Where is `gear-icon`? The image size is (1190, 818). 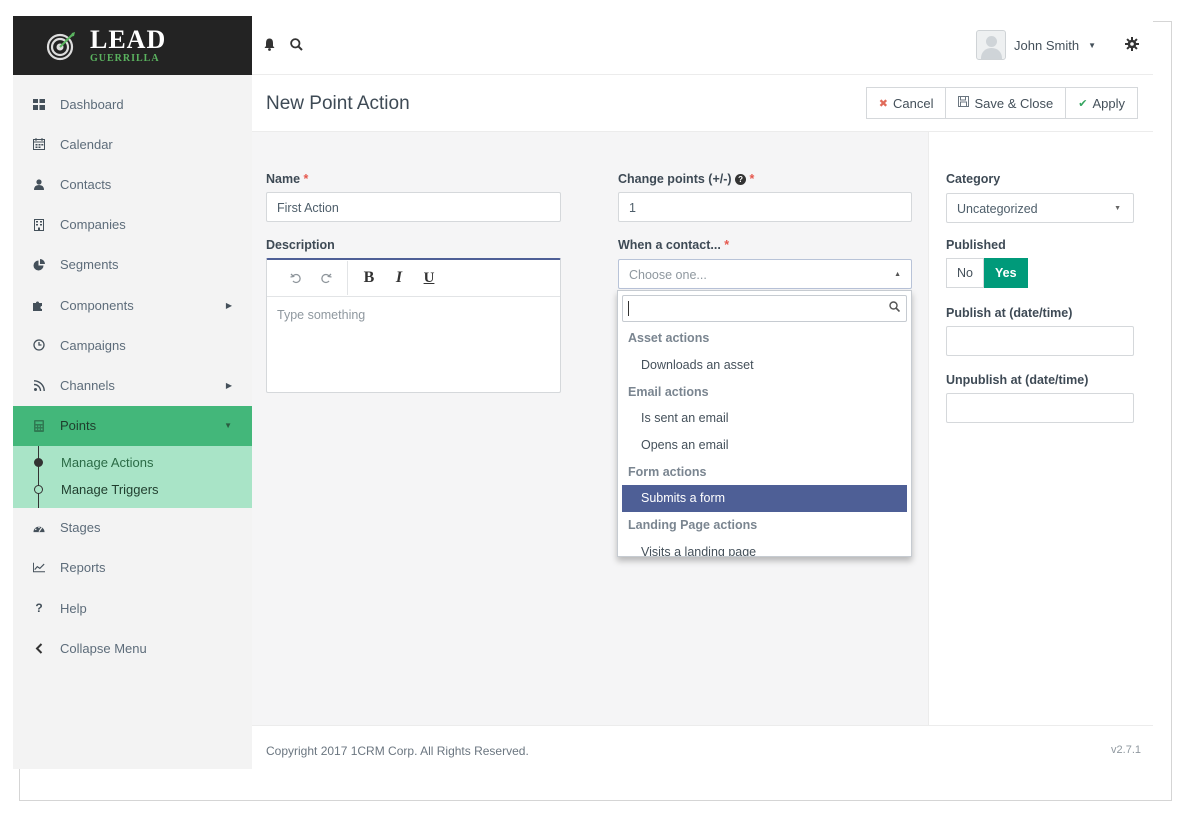 gear-icon is located at coordinates (1132, 46).